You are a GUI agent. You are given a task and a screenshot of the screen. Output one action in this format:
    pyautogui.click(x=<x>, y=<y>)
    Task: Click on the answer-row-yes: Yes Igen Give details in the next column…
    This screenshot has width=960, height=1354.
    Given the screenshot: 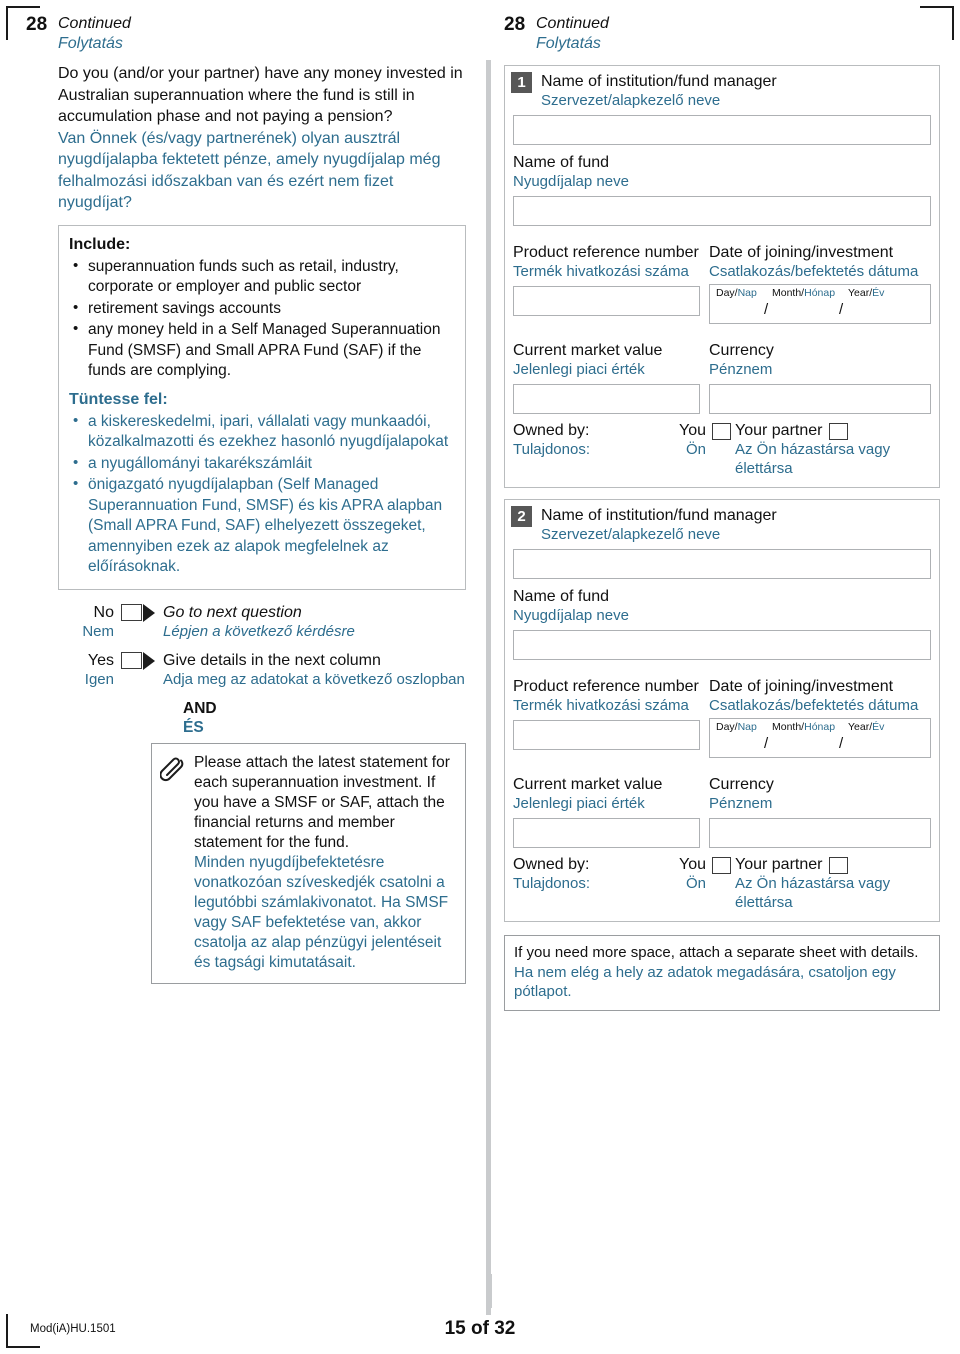 What is the action you would take?
    pyautogui.click(x=262, y=670)
    